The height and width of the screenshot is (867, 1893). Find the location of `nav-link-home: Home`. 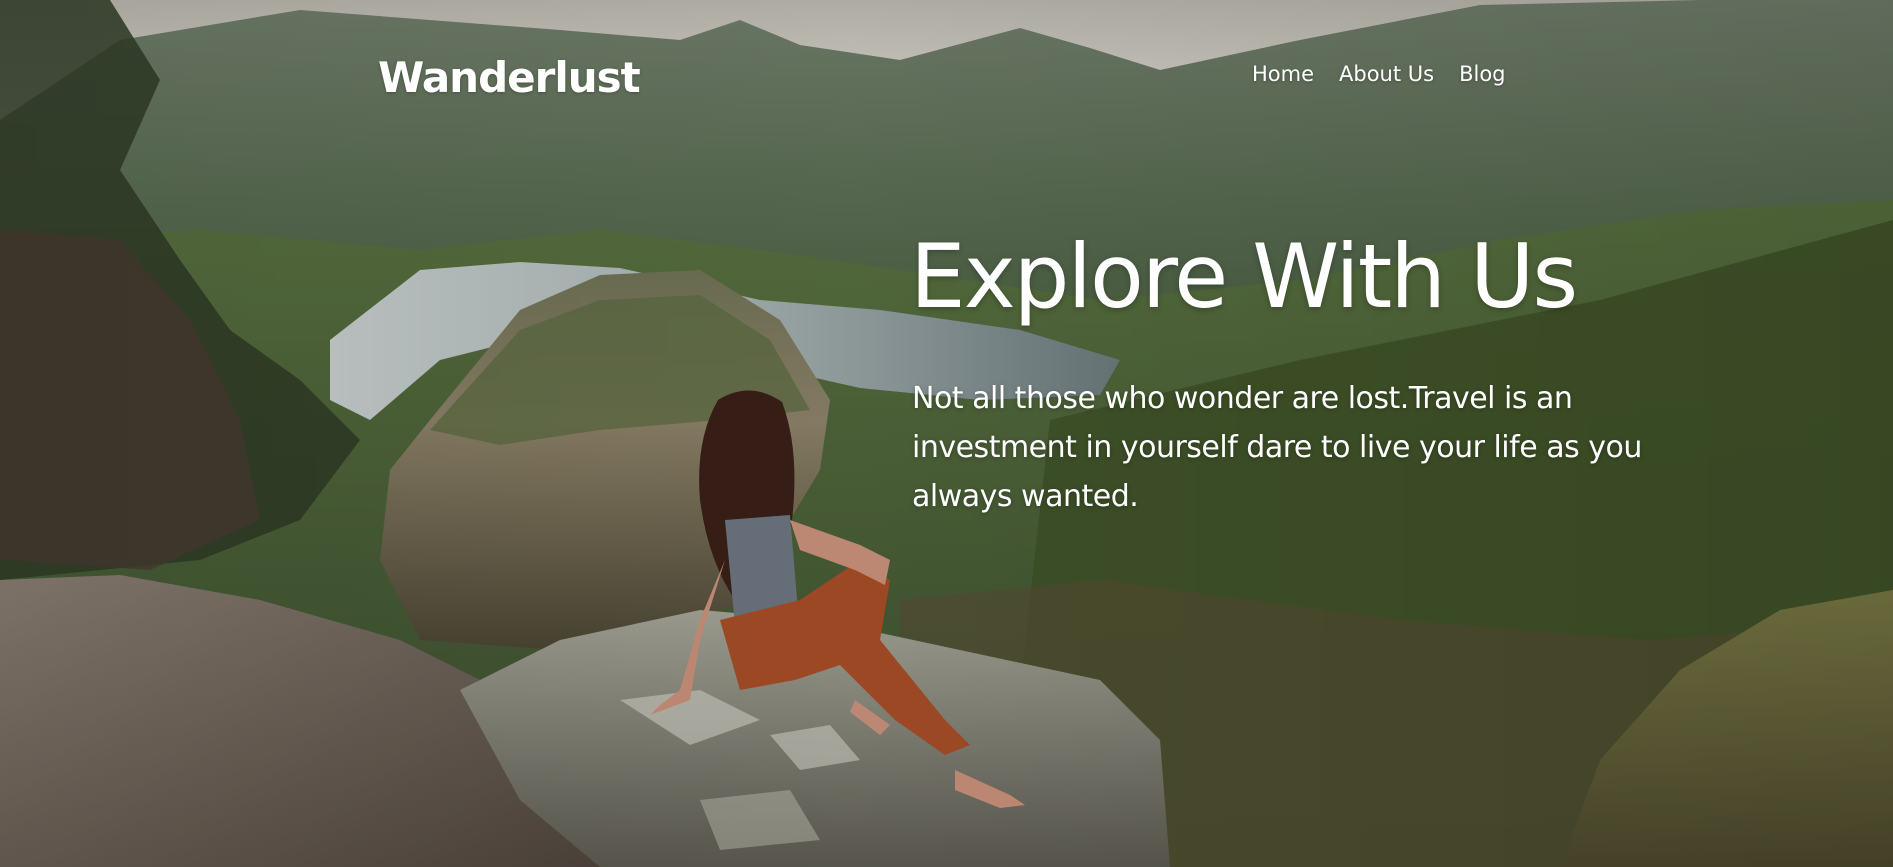

nav-link-home: Home is located at coordinates (1283, 74).